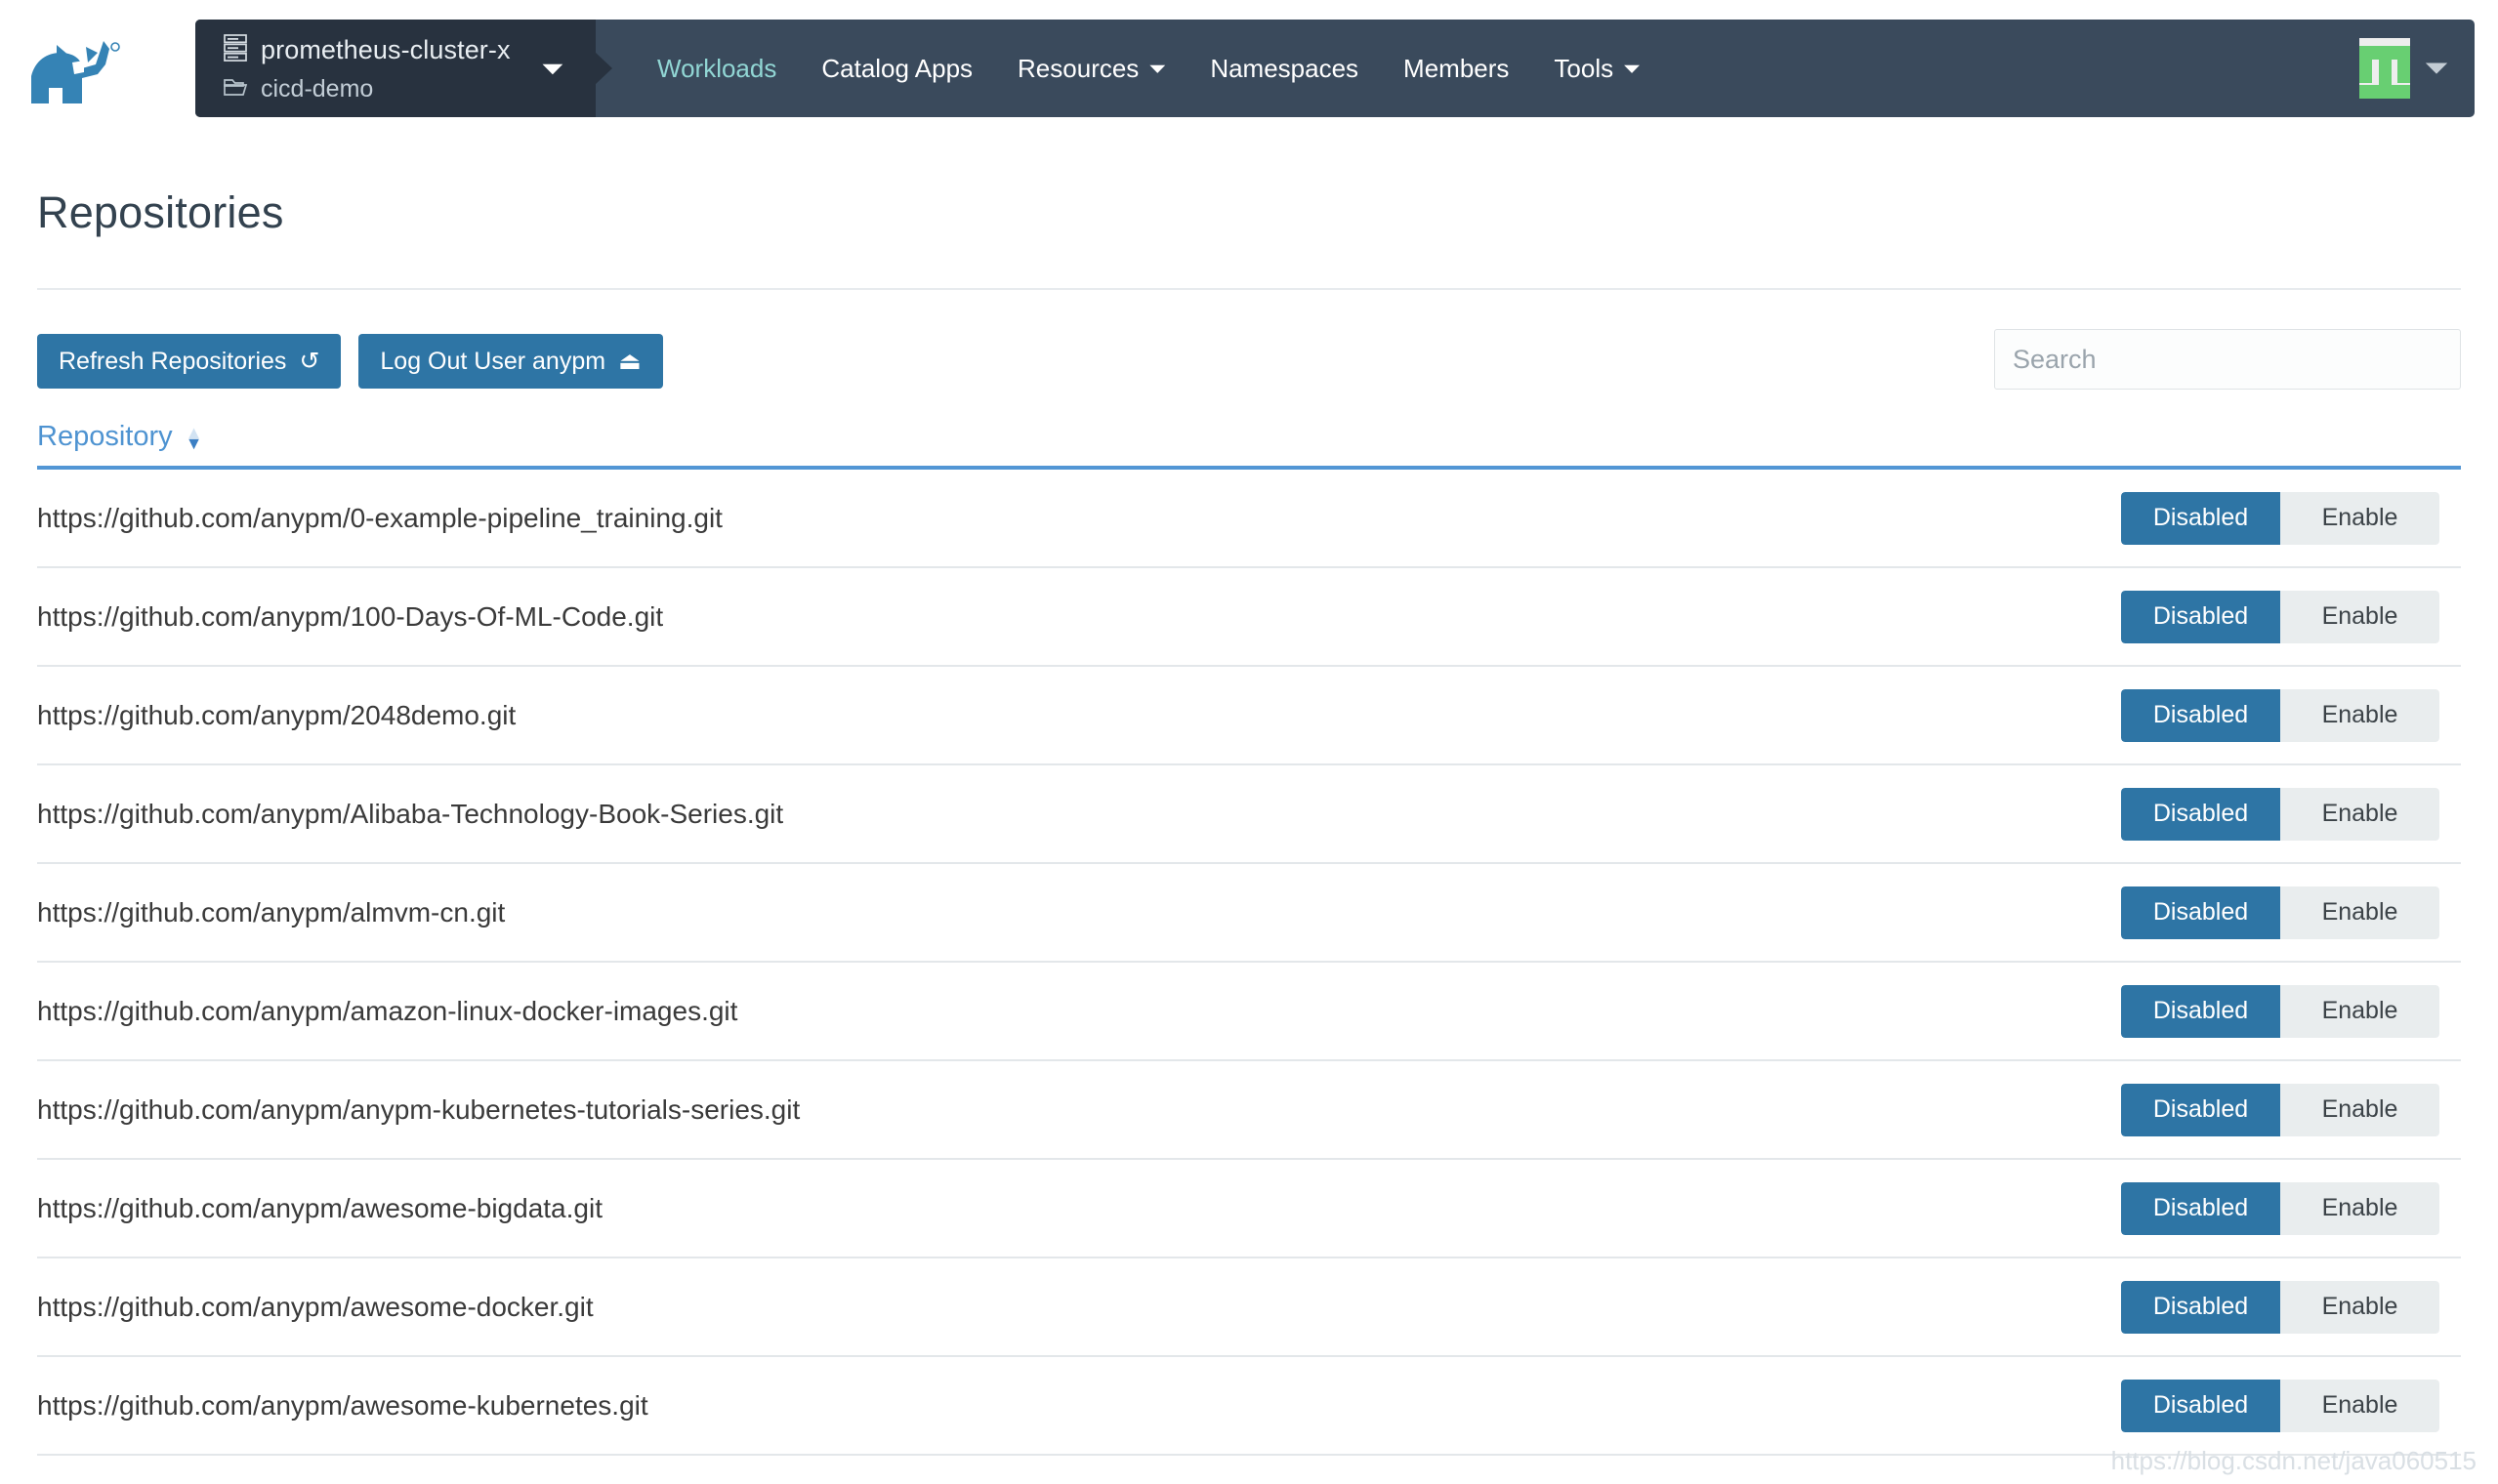 The width and height of the screenshot is (2498, 1484). What do you see at coordinates (1584, 68) in the screenshot?
I see `nav-label: Tools` at bounding box center [1584, 68].